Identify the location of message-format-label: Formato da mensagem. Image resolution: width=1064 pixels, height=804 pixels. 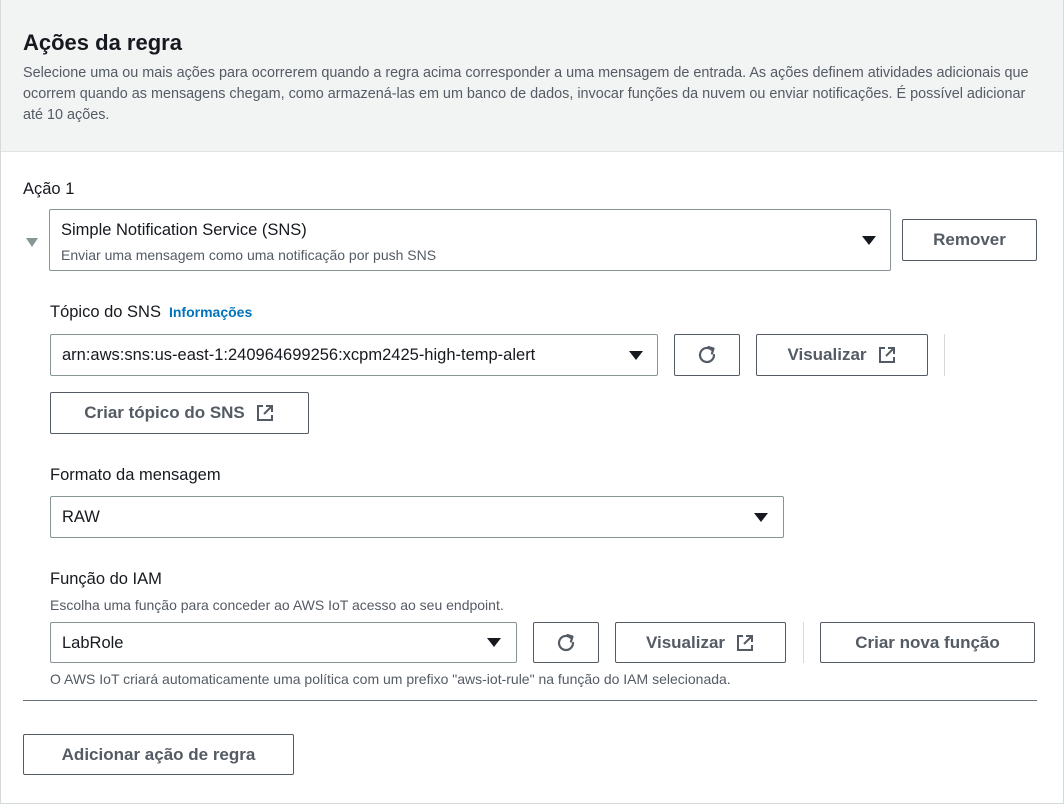
(135, 475).